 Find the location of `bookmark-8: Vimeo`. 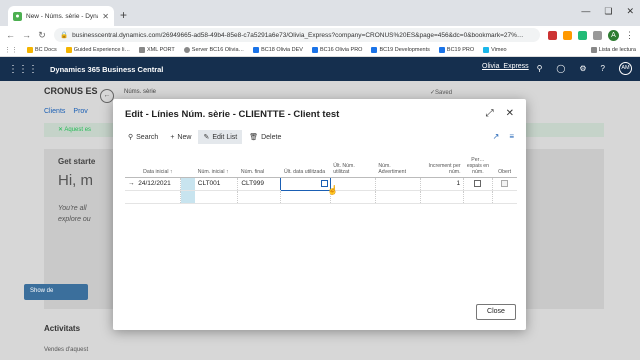

bookmark-8: Vimeo is located at coordinates (495, 50).